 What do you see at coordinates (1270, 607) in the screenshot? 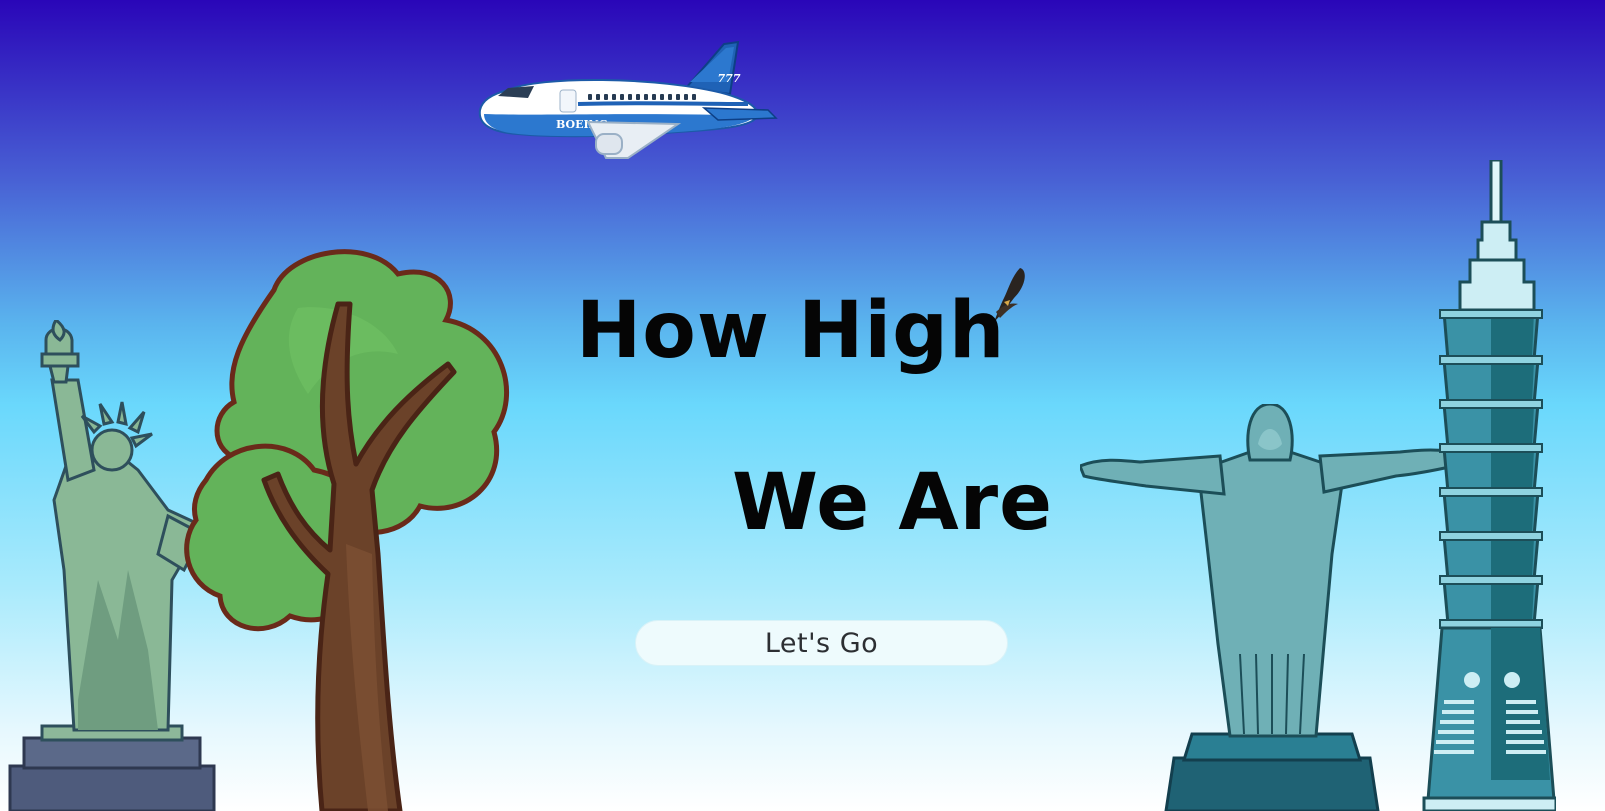
I see `christ-the-redeemer-icon` at bounding box center [1270, 607].